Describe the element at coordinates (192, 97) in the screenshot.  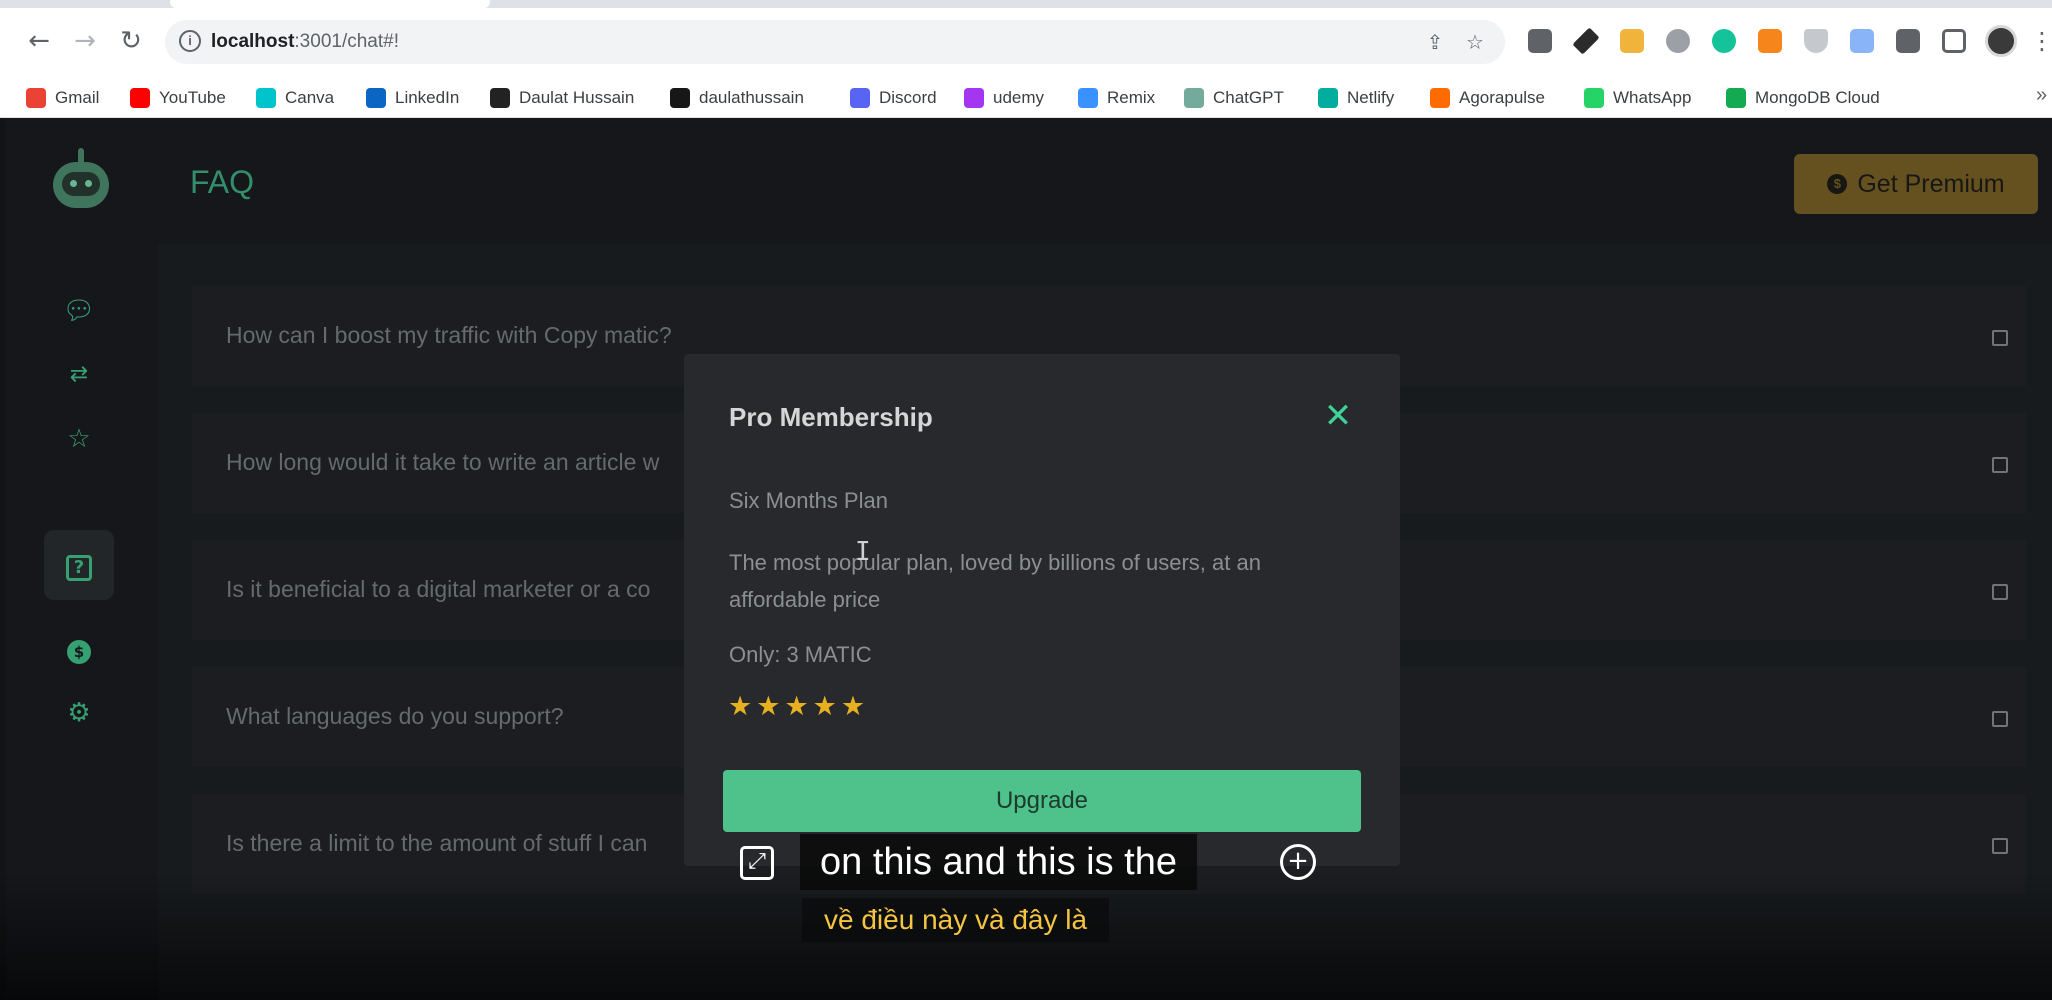
I see `bookmark-label: YouTube` at that location.